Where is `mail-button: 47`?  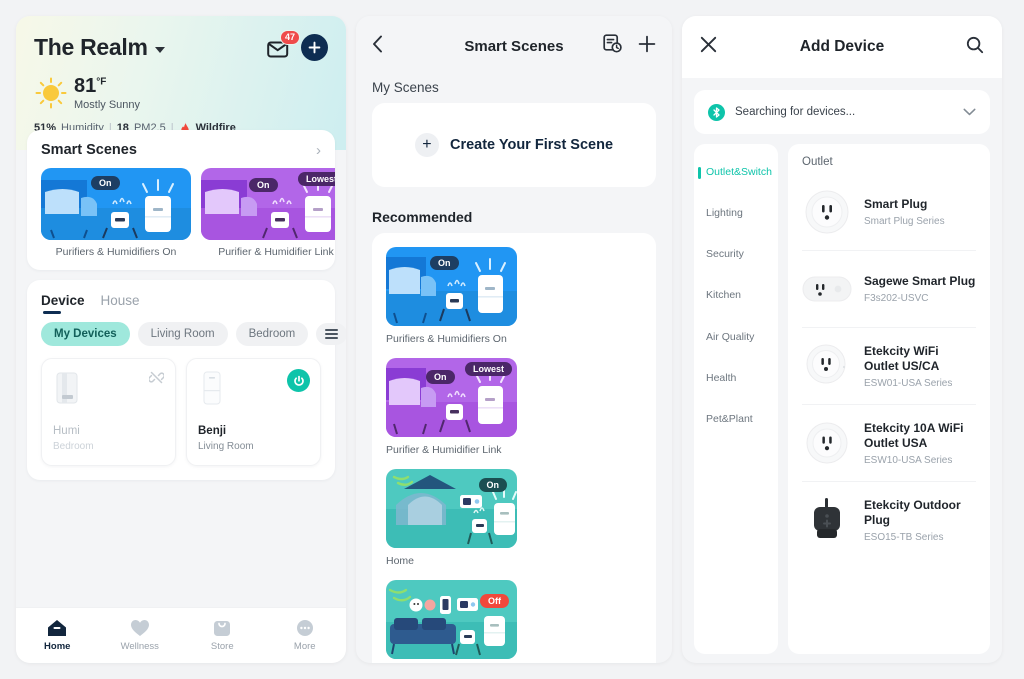
mail-button: 47 is located at coordinates (283, 44).